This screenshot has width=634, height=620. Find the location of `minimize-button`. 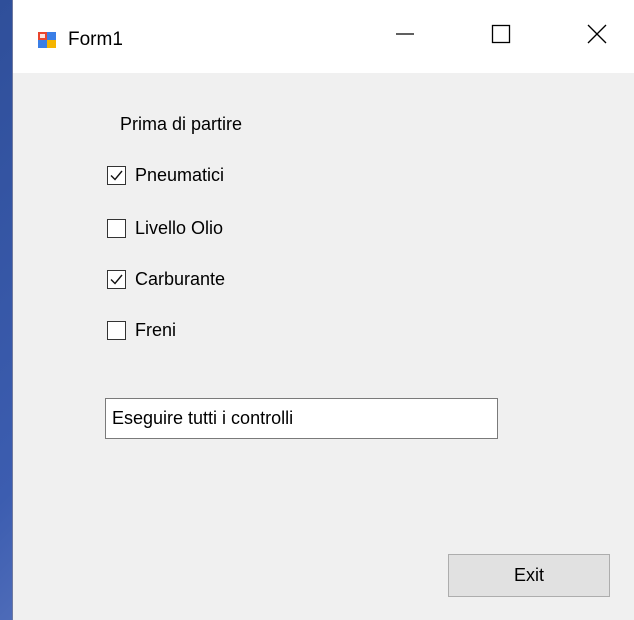

minimize-button is located at coordinates (405, 36).